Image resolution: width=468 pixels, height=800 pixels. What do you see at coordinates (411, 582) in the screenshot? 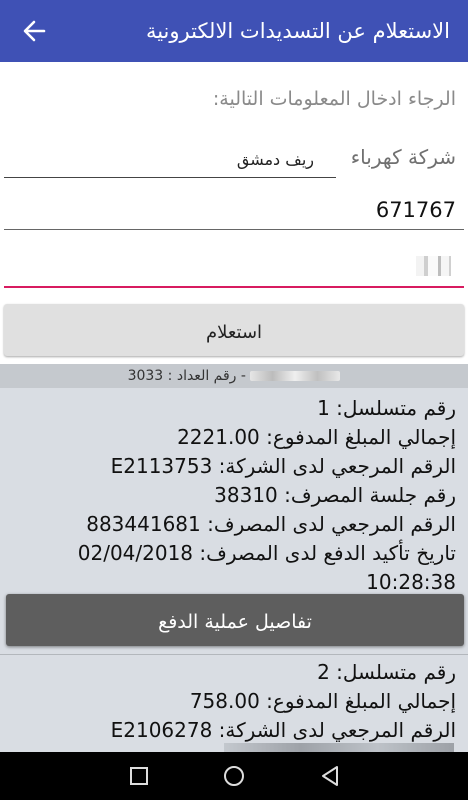
I see `confirm-time: 10:28:38` at bounding box center [411, 582].